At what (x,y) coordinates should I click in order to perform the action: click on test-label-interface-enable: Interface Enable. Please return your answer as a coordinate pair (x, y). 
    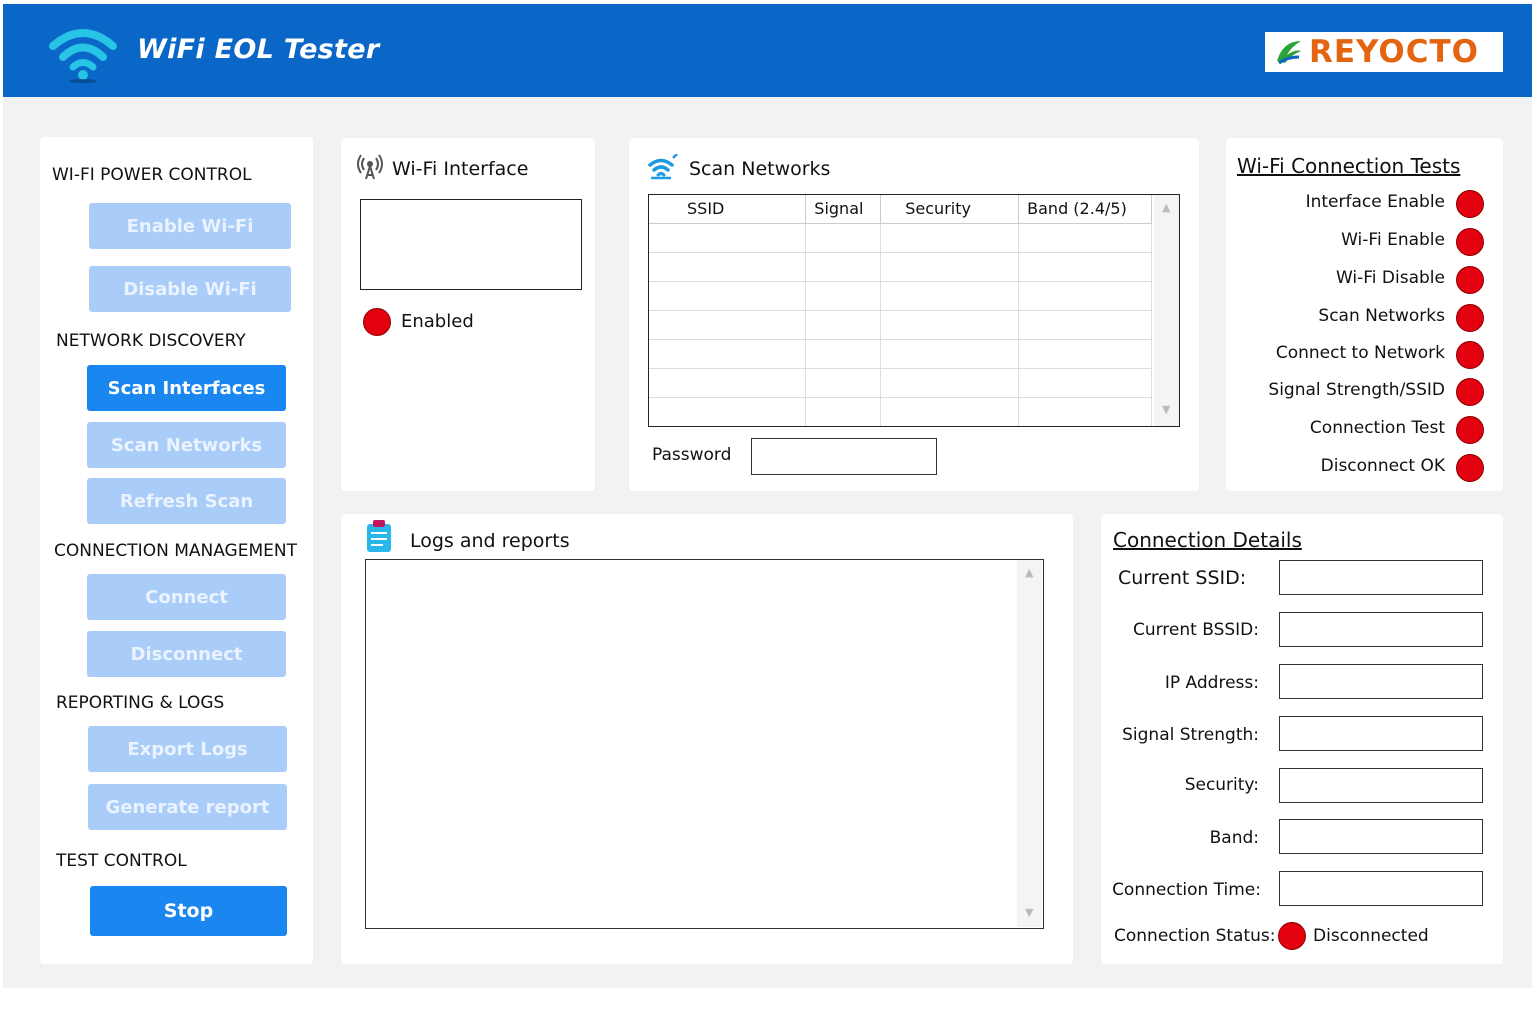
    Looking at the image, I should click on (1375, 202).